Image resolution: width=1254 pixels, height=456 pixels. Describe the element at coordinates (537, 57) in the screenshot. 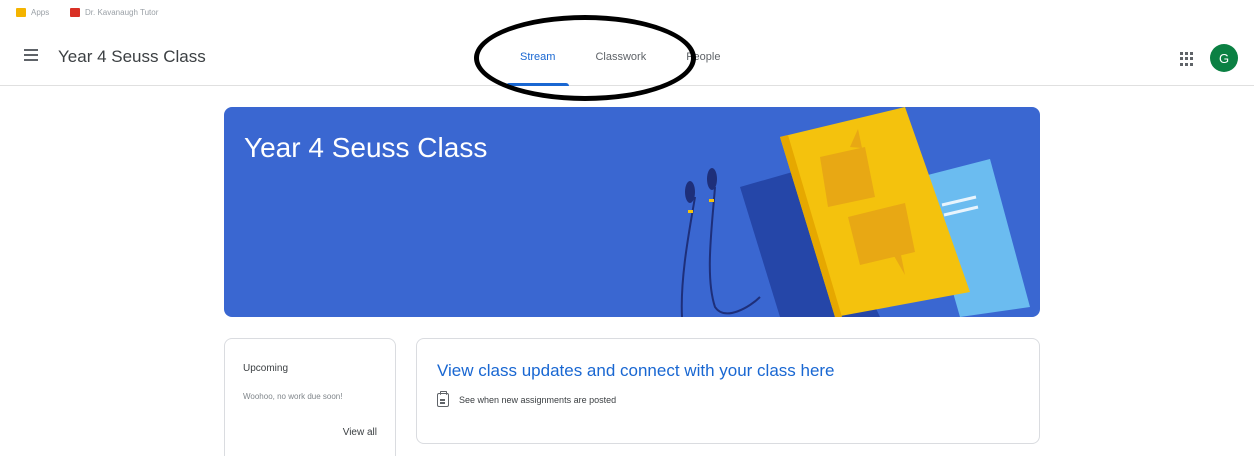

I see `tab-stream: Stream` at that location.